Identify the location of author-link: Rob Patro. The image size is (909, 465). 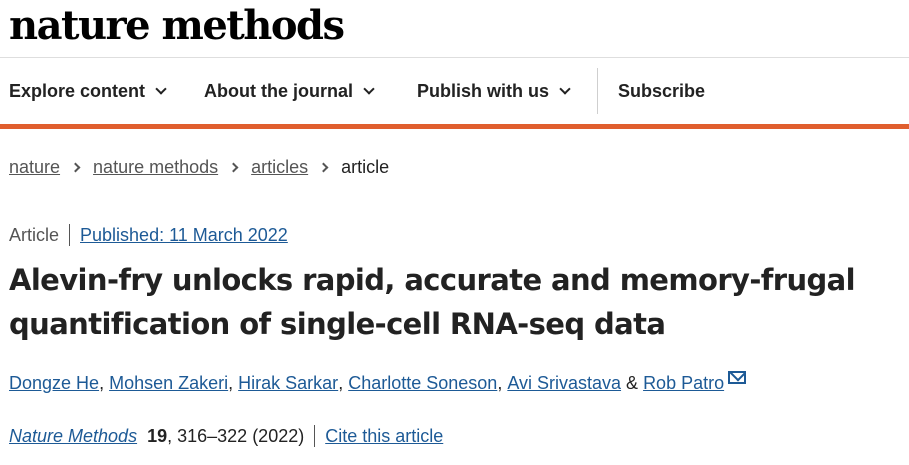
(683, 383).